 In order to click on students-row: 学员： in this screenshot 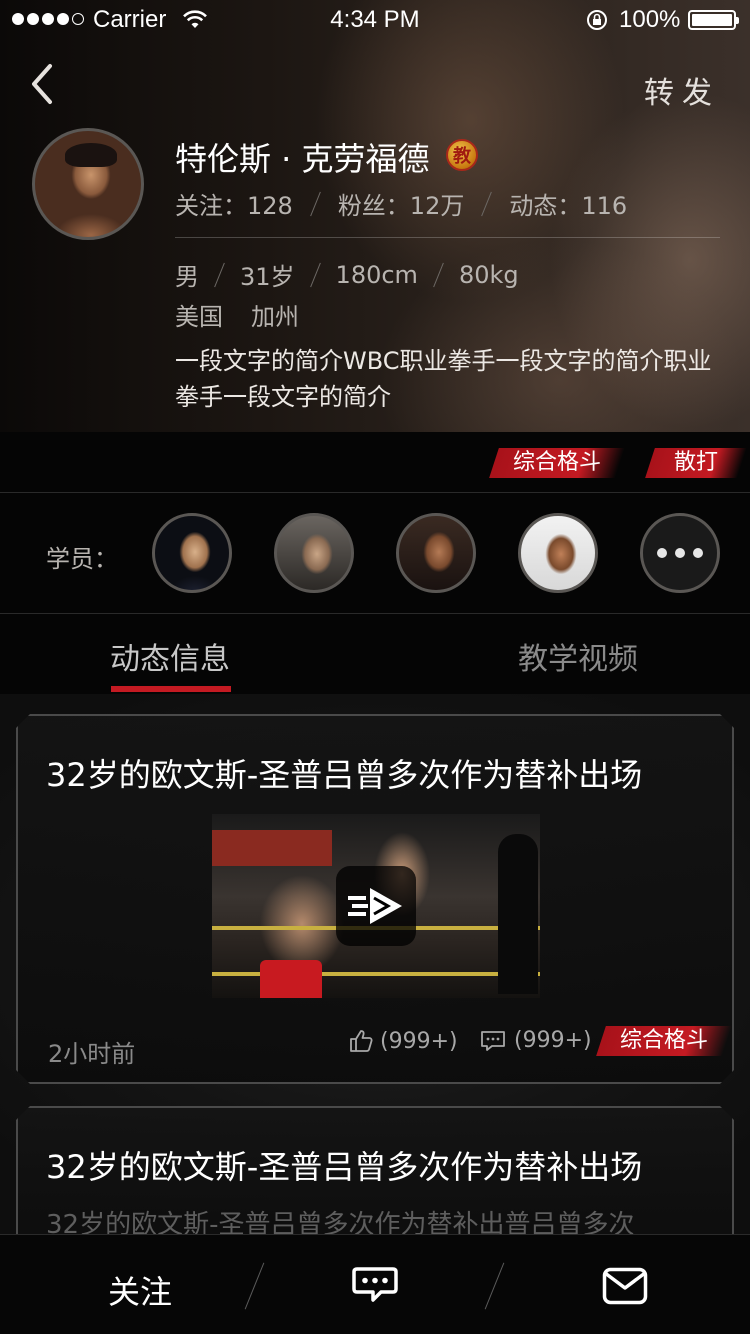, I will do `click(375, 553)`.